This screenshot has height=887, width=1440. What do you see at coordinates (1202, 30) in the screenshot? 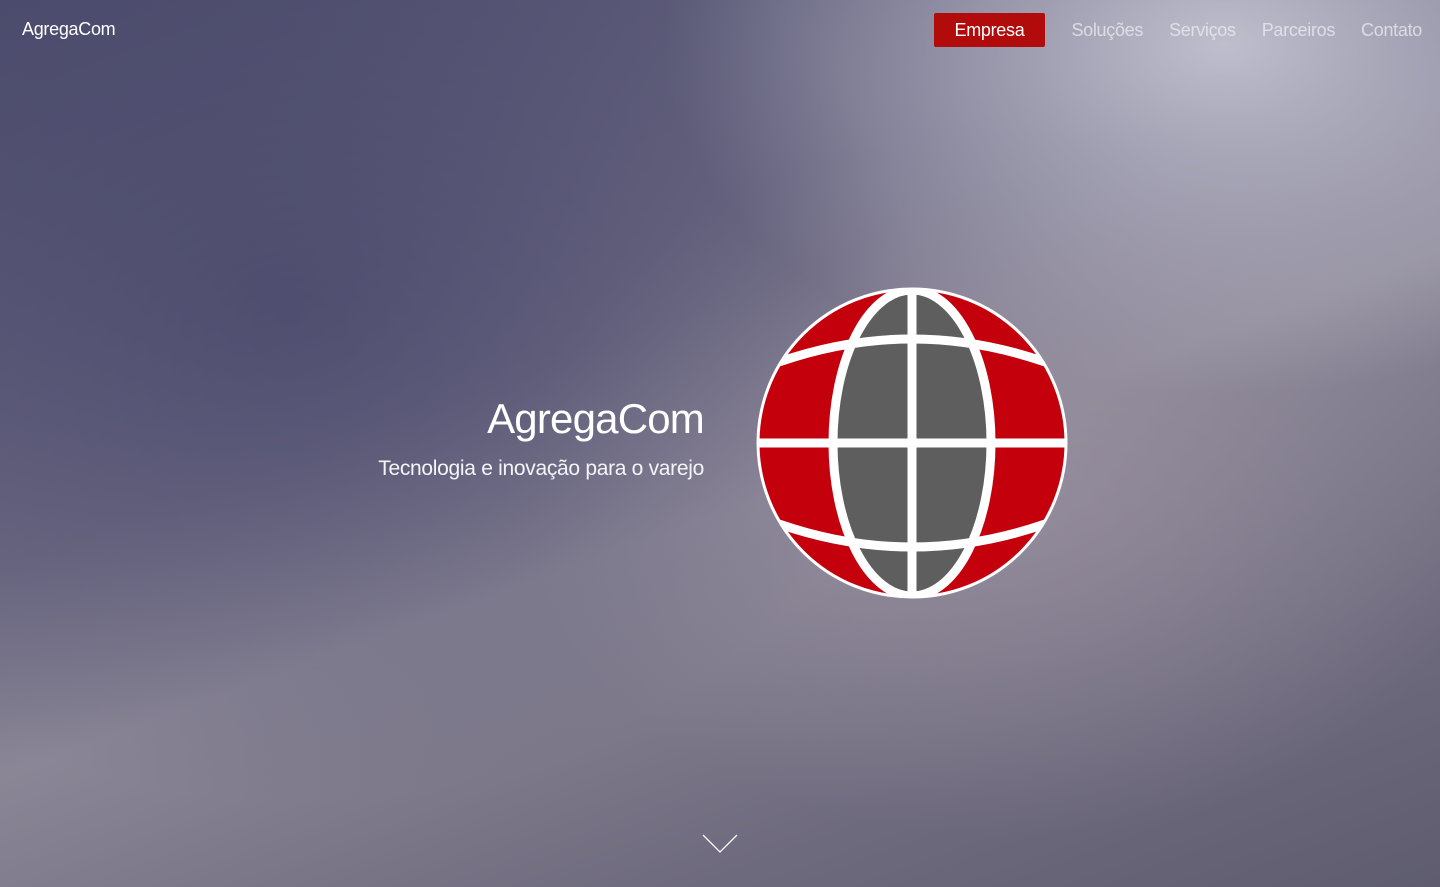
I see `nav-item-servicos: Serviços` at bounding box center [1202, 30].